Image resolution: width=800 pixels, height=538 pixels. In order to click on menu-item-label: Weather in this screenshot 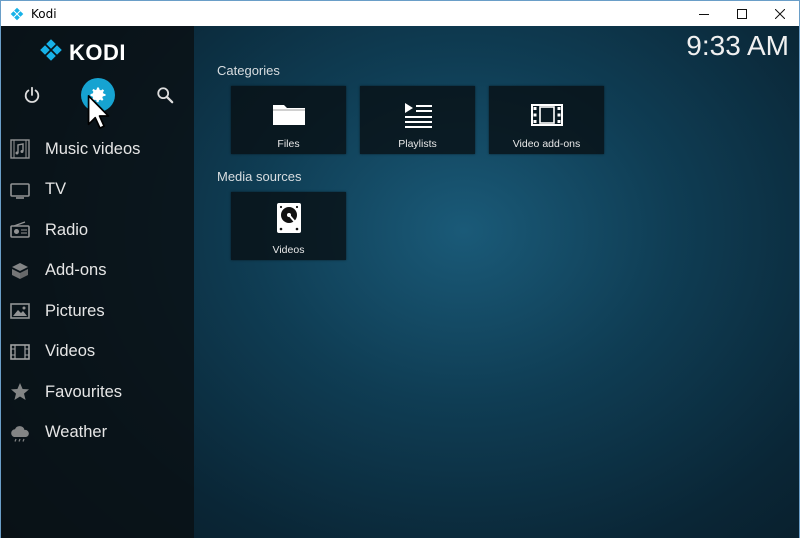, I will do `click(76, 432)`.